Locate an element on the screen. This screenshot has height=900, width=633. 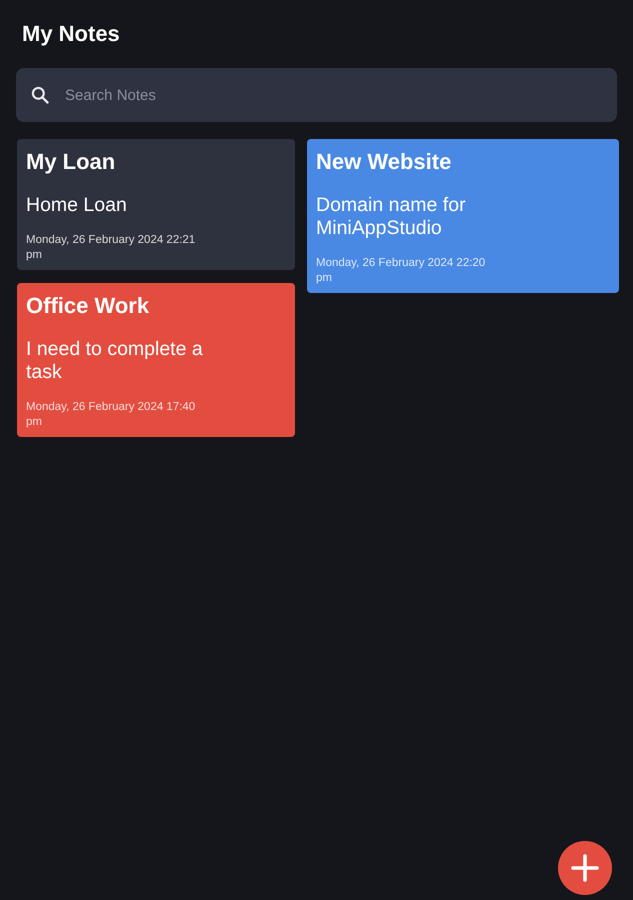
note-body: Domain name for MiniAppStudio is located at coordinates (391, 217).